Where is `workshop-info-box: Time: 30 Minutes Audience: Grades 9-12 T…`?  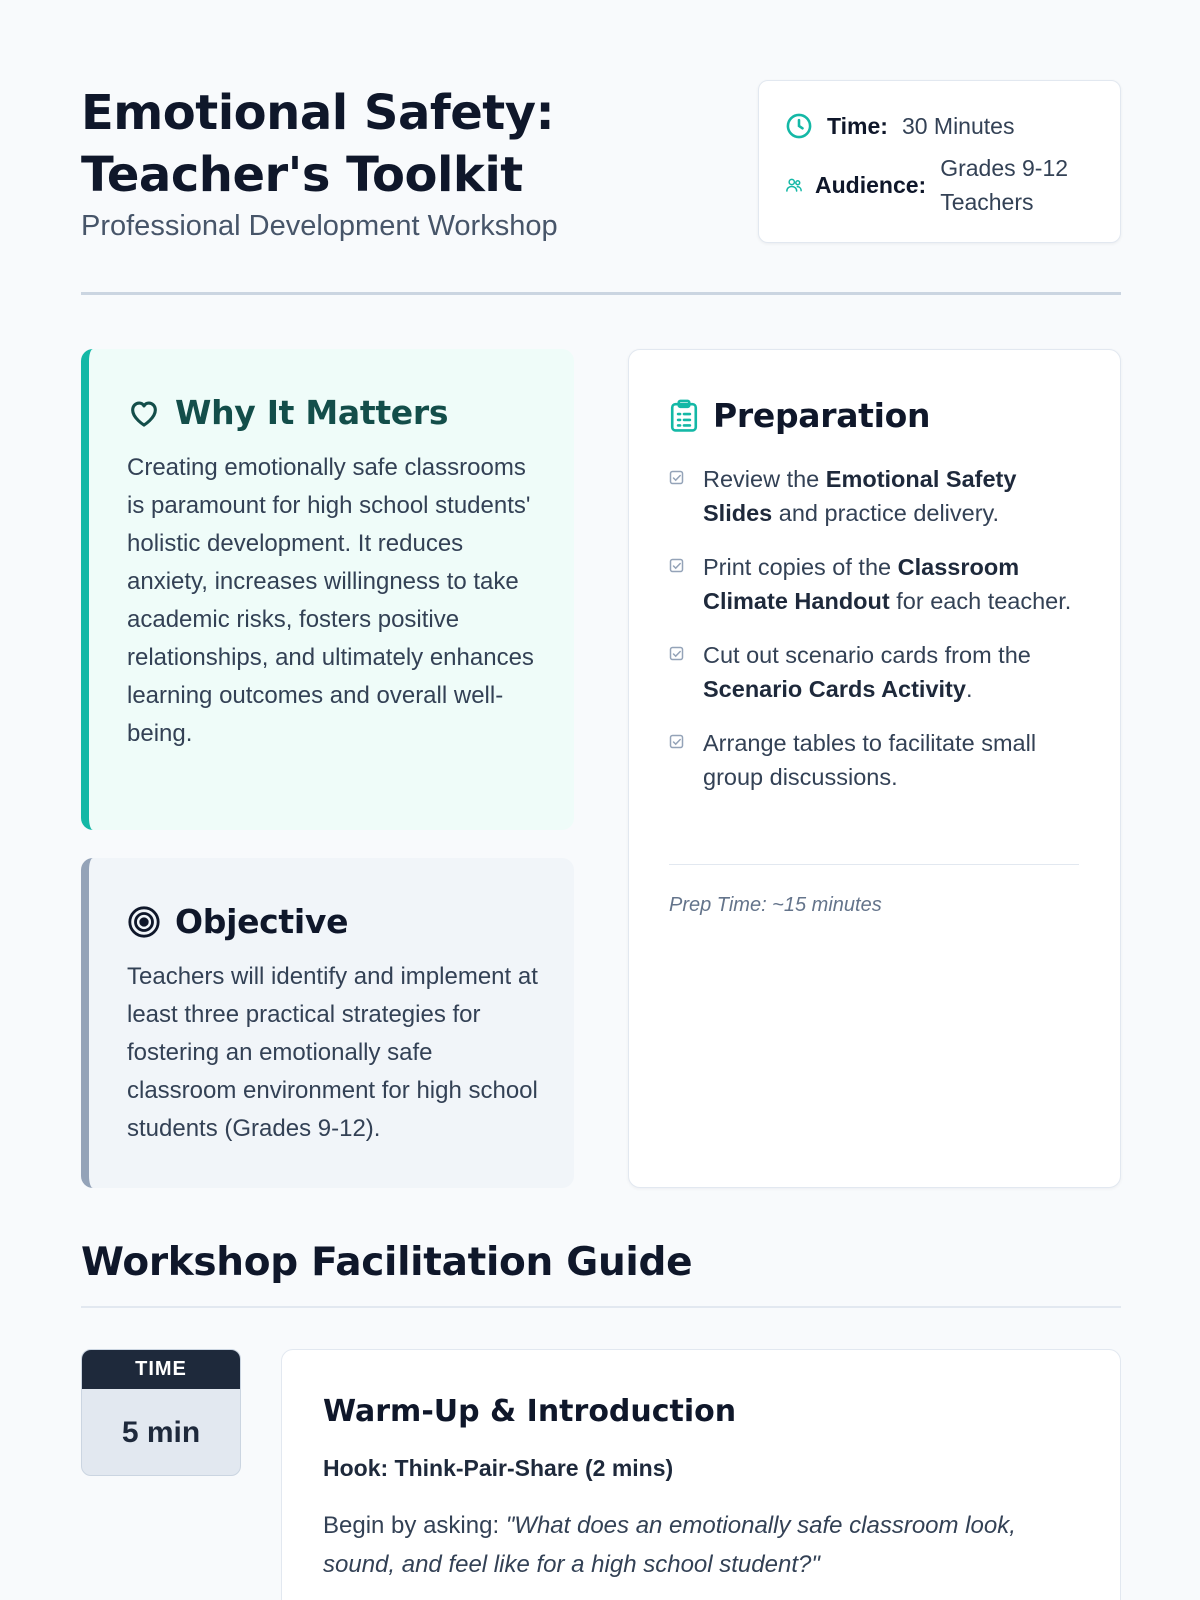
workshop-info-box: Time: 30 Minutes Audience: Grades 9-12 T… is located at coordinates (939, 161).